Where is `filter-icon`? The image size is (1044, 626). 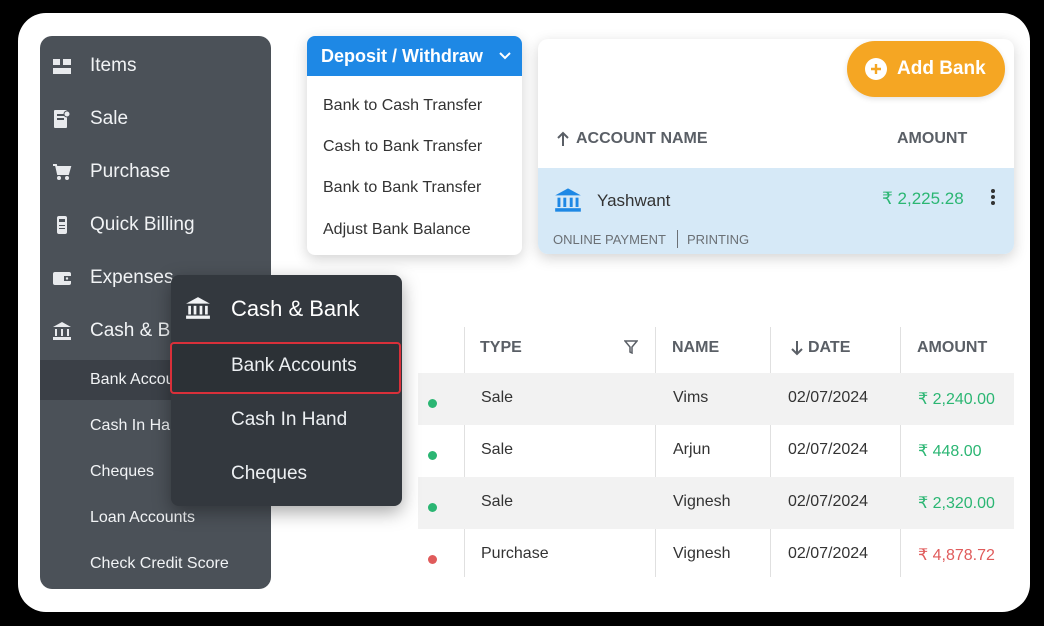 filter-icon is located at coordinates (631, 347).